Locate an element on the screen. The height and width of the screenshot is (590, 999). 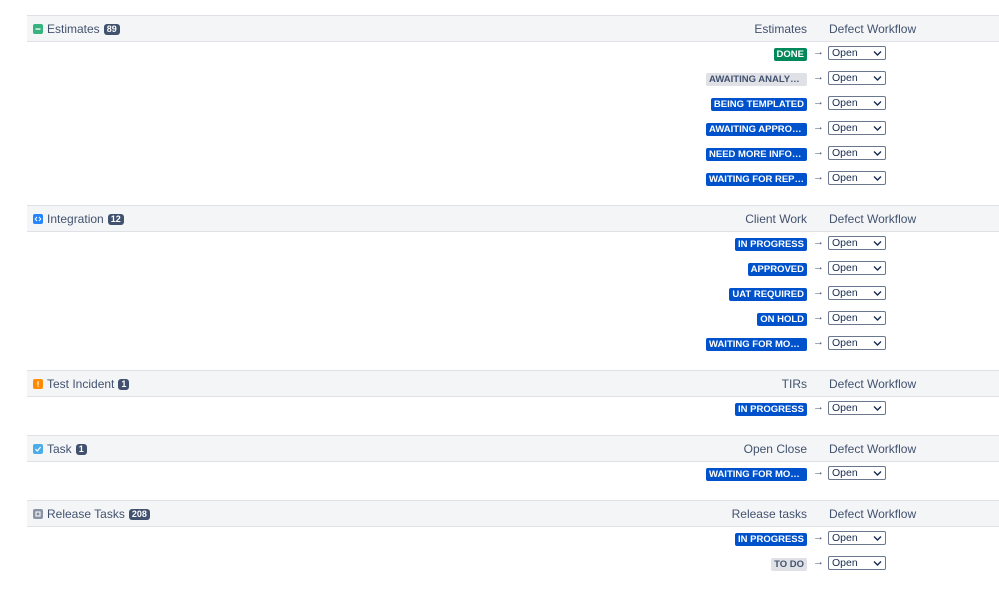
issue-count-badge: 89 is located at coordinates (111, 29).